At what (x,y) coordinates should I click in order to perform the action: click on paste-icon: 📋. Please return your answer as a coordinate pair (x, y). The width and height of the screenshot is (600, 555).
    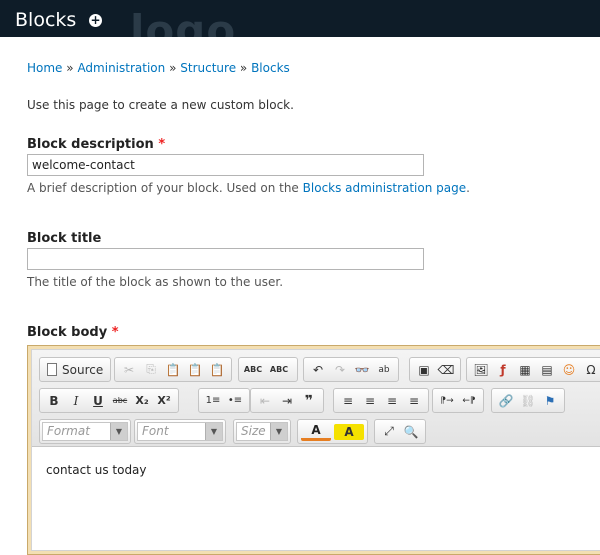
    Looking at the image, I should click on (173, 370).